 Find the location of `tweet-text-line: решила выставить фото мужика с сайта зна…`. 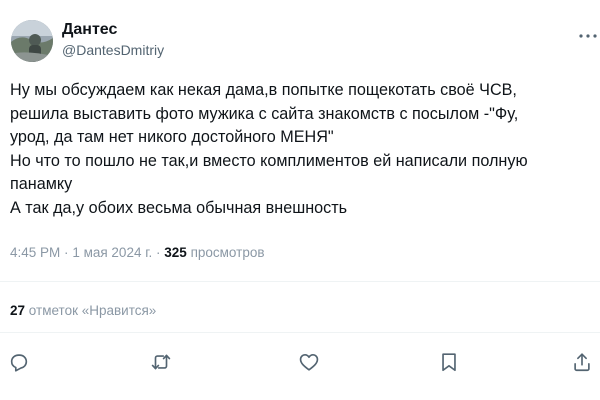

tweet-text-line: решила выставить фото мужика с сайта зна… is located at coordinates (264, 113).